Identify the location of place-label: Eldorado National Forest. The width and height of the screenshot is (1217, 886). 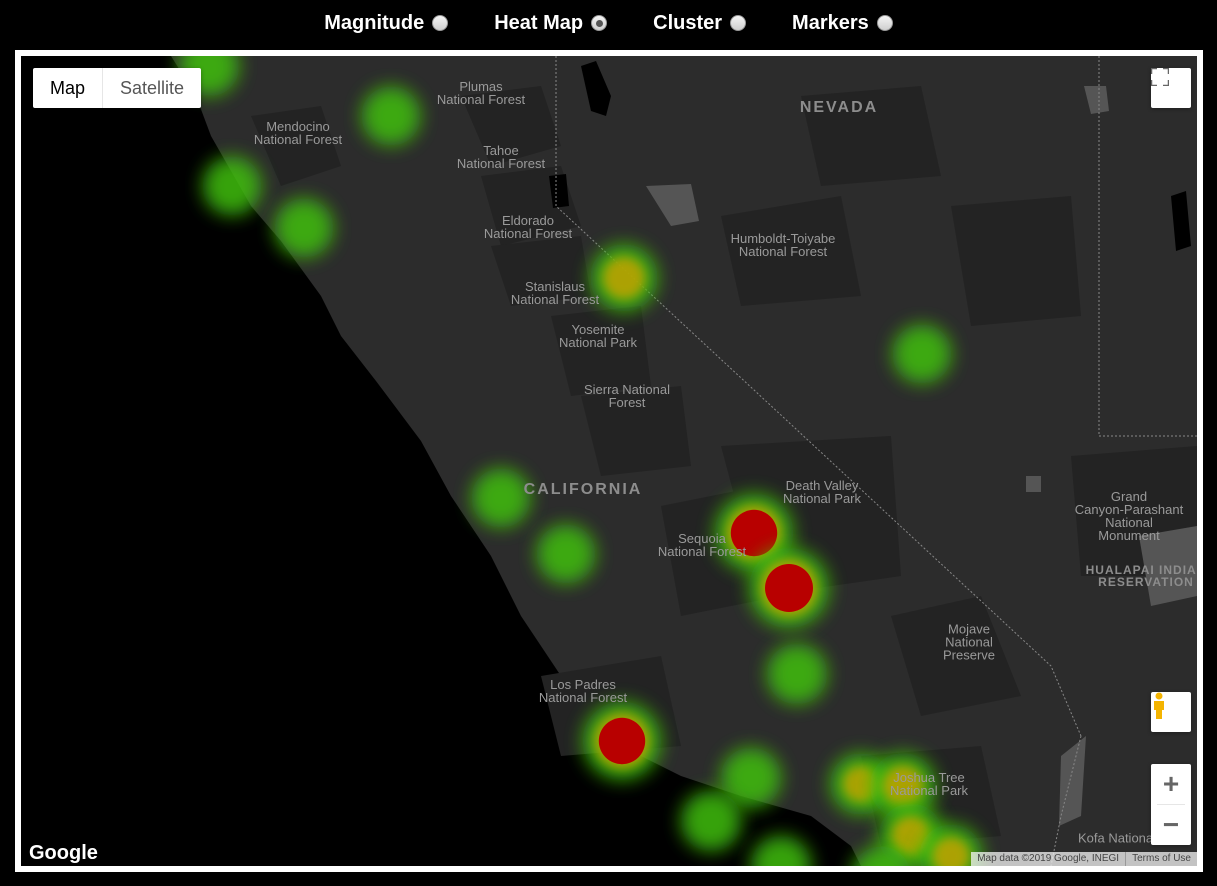
(528, 227).